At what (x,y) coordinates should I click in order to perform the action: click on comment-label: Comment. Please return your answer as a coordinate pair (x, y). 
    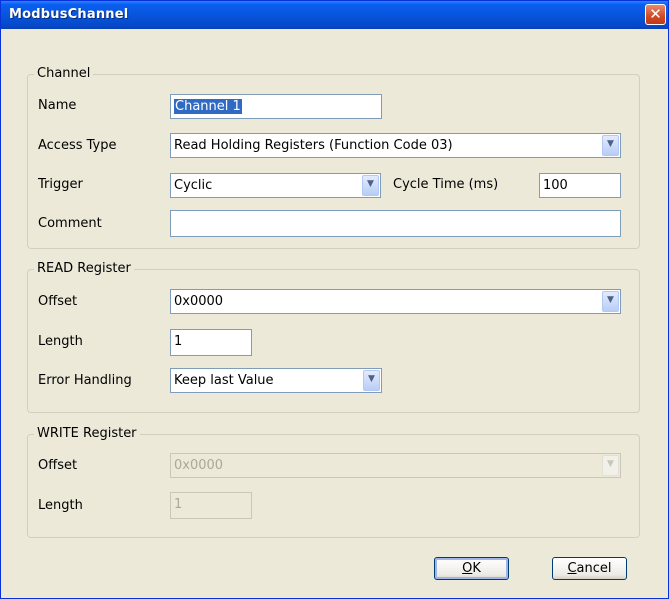
    Looking at the image, I should click on (70, 223).